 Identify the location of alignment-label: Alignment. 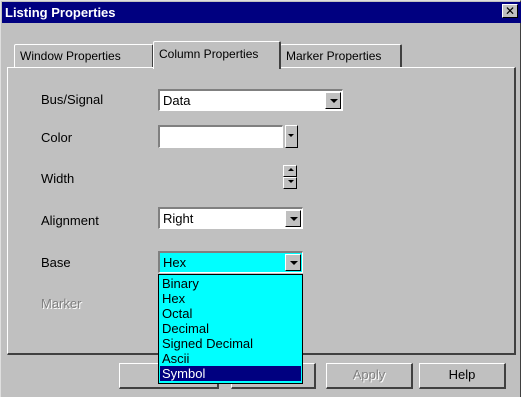
(70, 220).